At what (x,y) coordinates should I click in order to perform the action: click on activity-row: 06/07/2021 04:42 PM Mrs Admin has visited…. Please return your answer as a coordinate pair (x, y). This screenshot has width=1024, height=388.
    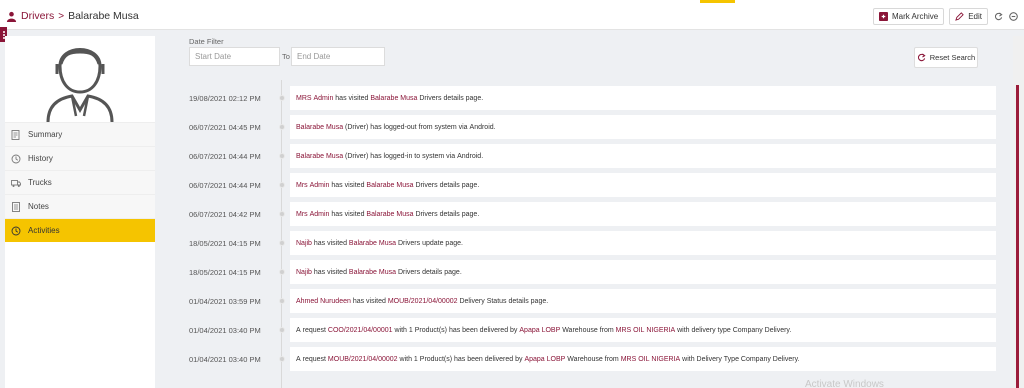
    Looking at the image, I should click on (588, 213).